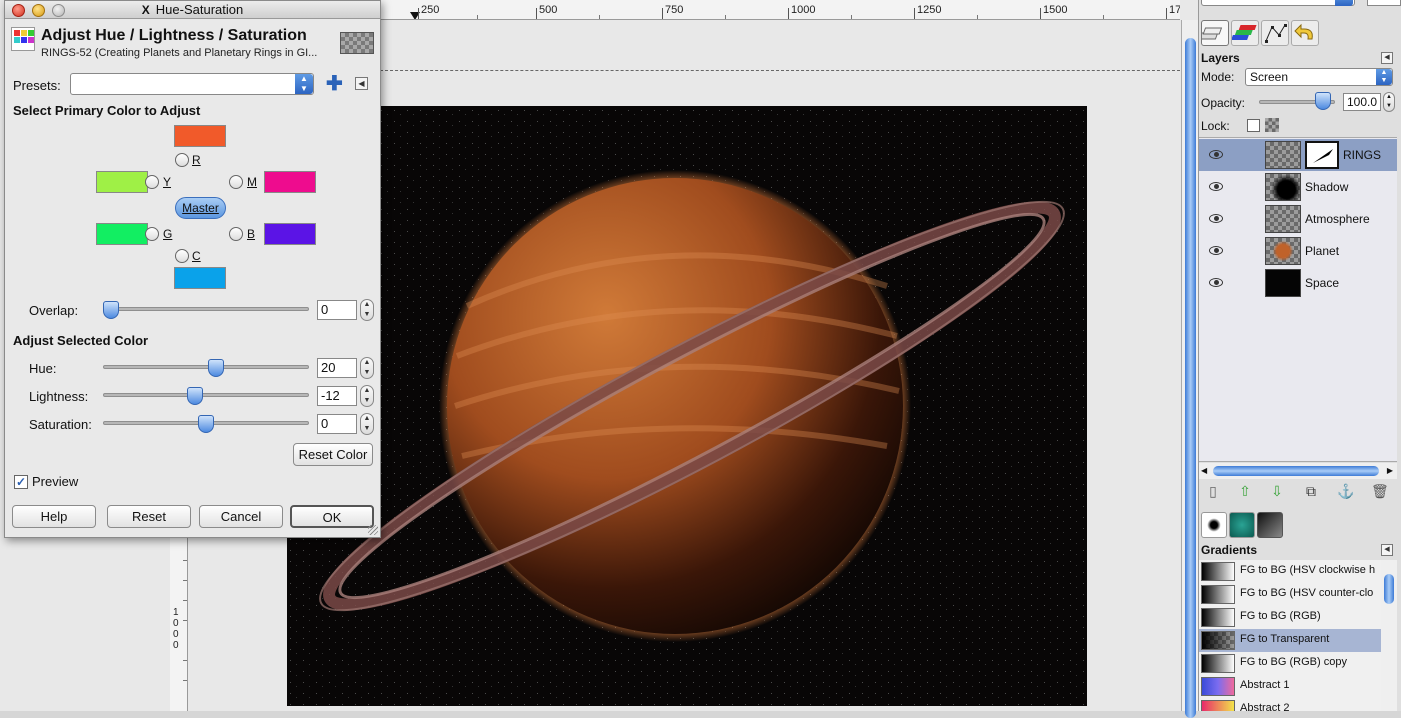 The image size is (1401, 718). Describe the element at coordinates (206, 367) in the screenshot. I see `hue-slider` at that location.